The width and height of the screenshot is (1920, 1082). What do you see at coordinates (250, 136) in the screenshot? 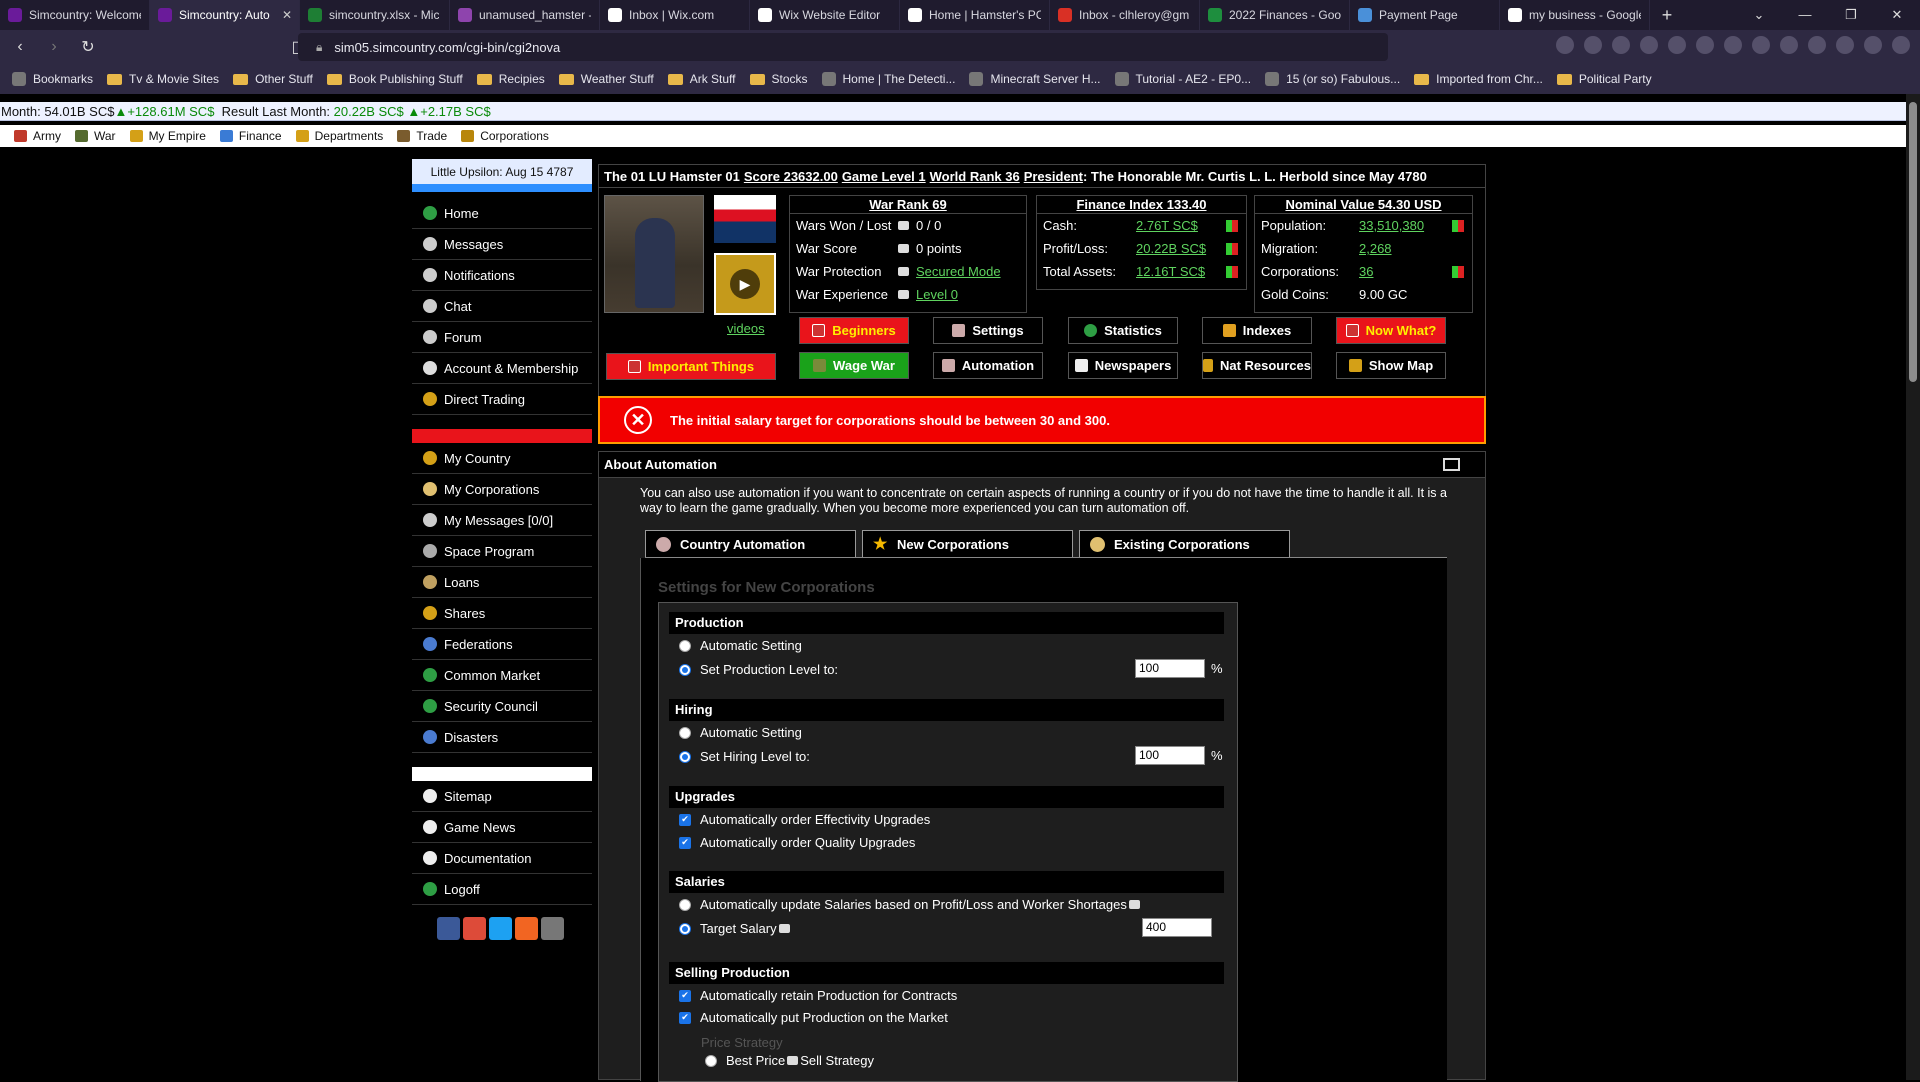
I see `menu-item-finance: Finance` at bounding box center [250, 136].